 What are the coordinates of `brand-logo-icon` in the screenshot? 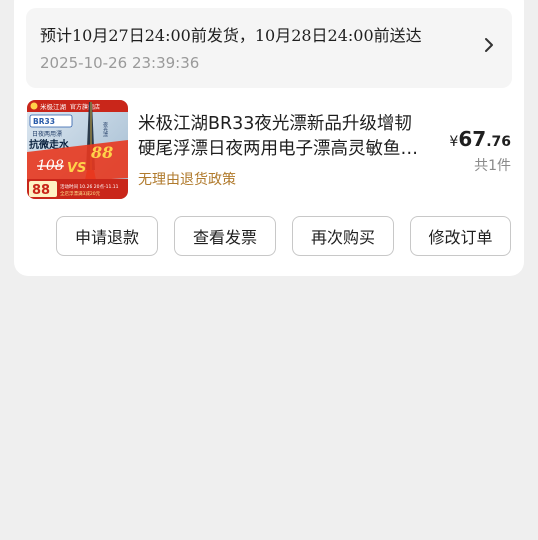 It's located at (34, 106).